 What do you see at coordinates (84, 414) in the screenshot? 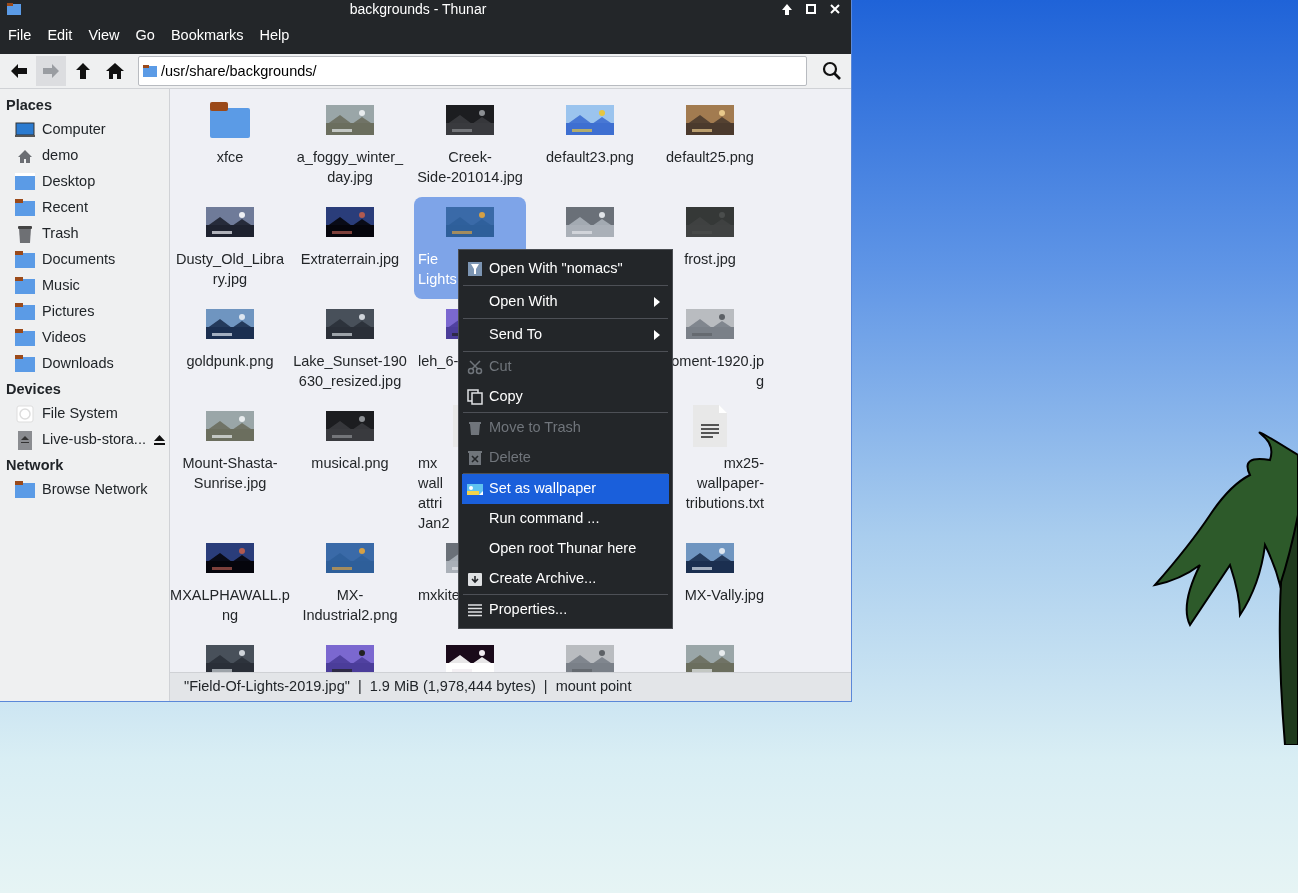
I see `sidebar-item: File System` at bounding box center [84, 414].